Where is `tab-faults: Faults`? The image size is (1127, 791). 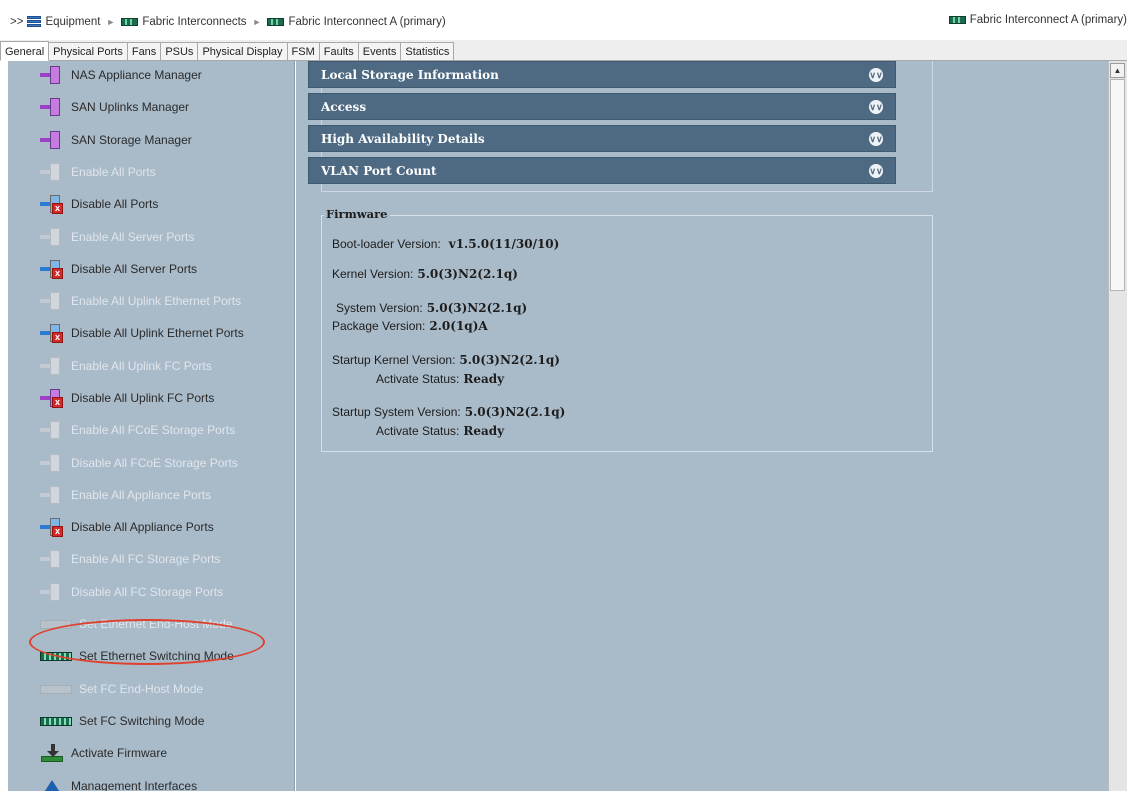 tab-faults: Faults is located at coordinates (339, 51).